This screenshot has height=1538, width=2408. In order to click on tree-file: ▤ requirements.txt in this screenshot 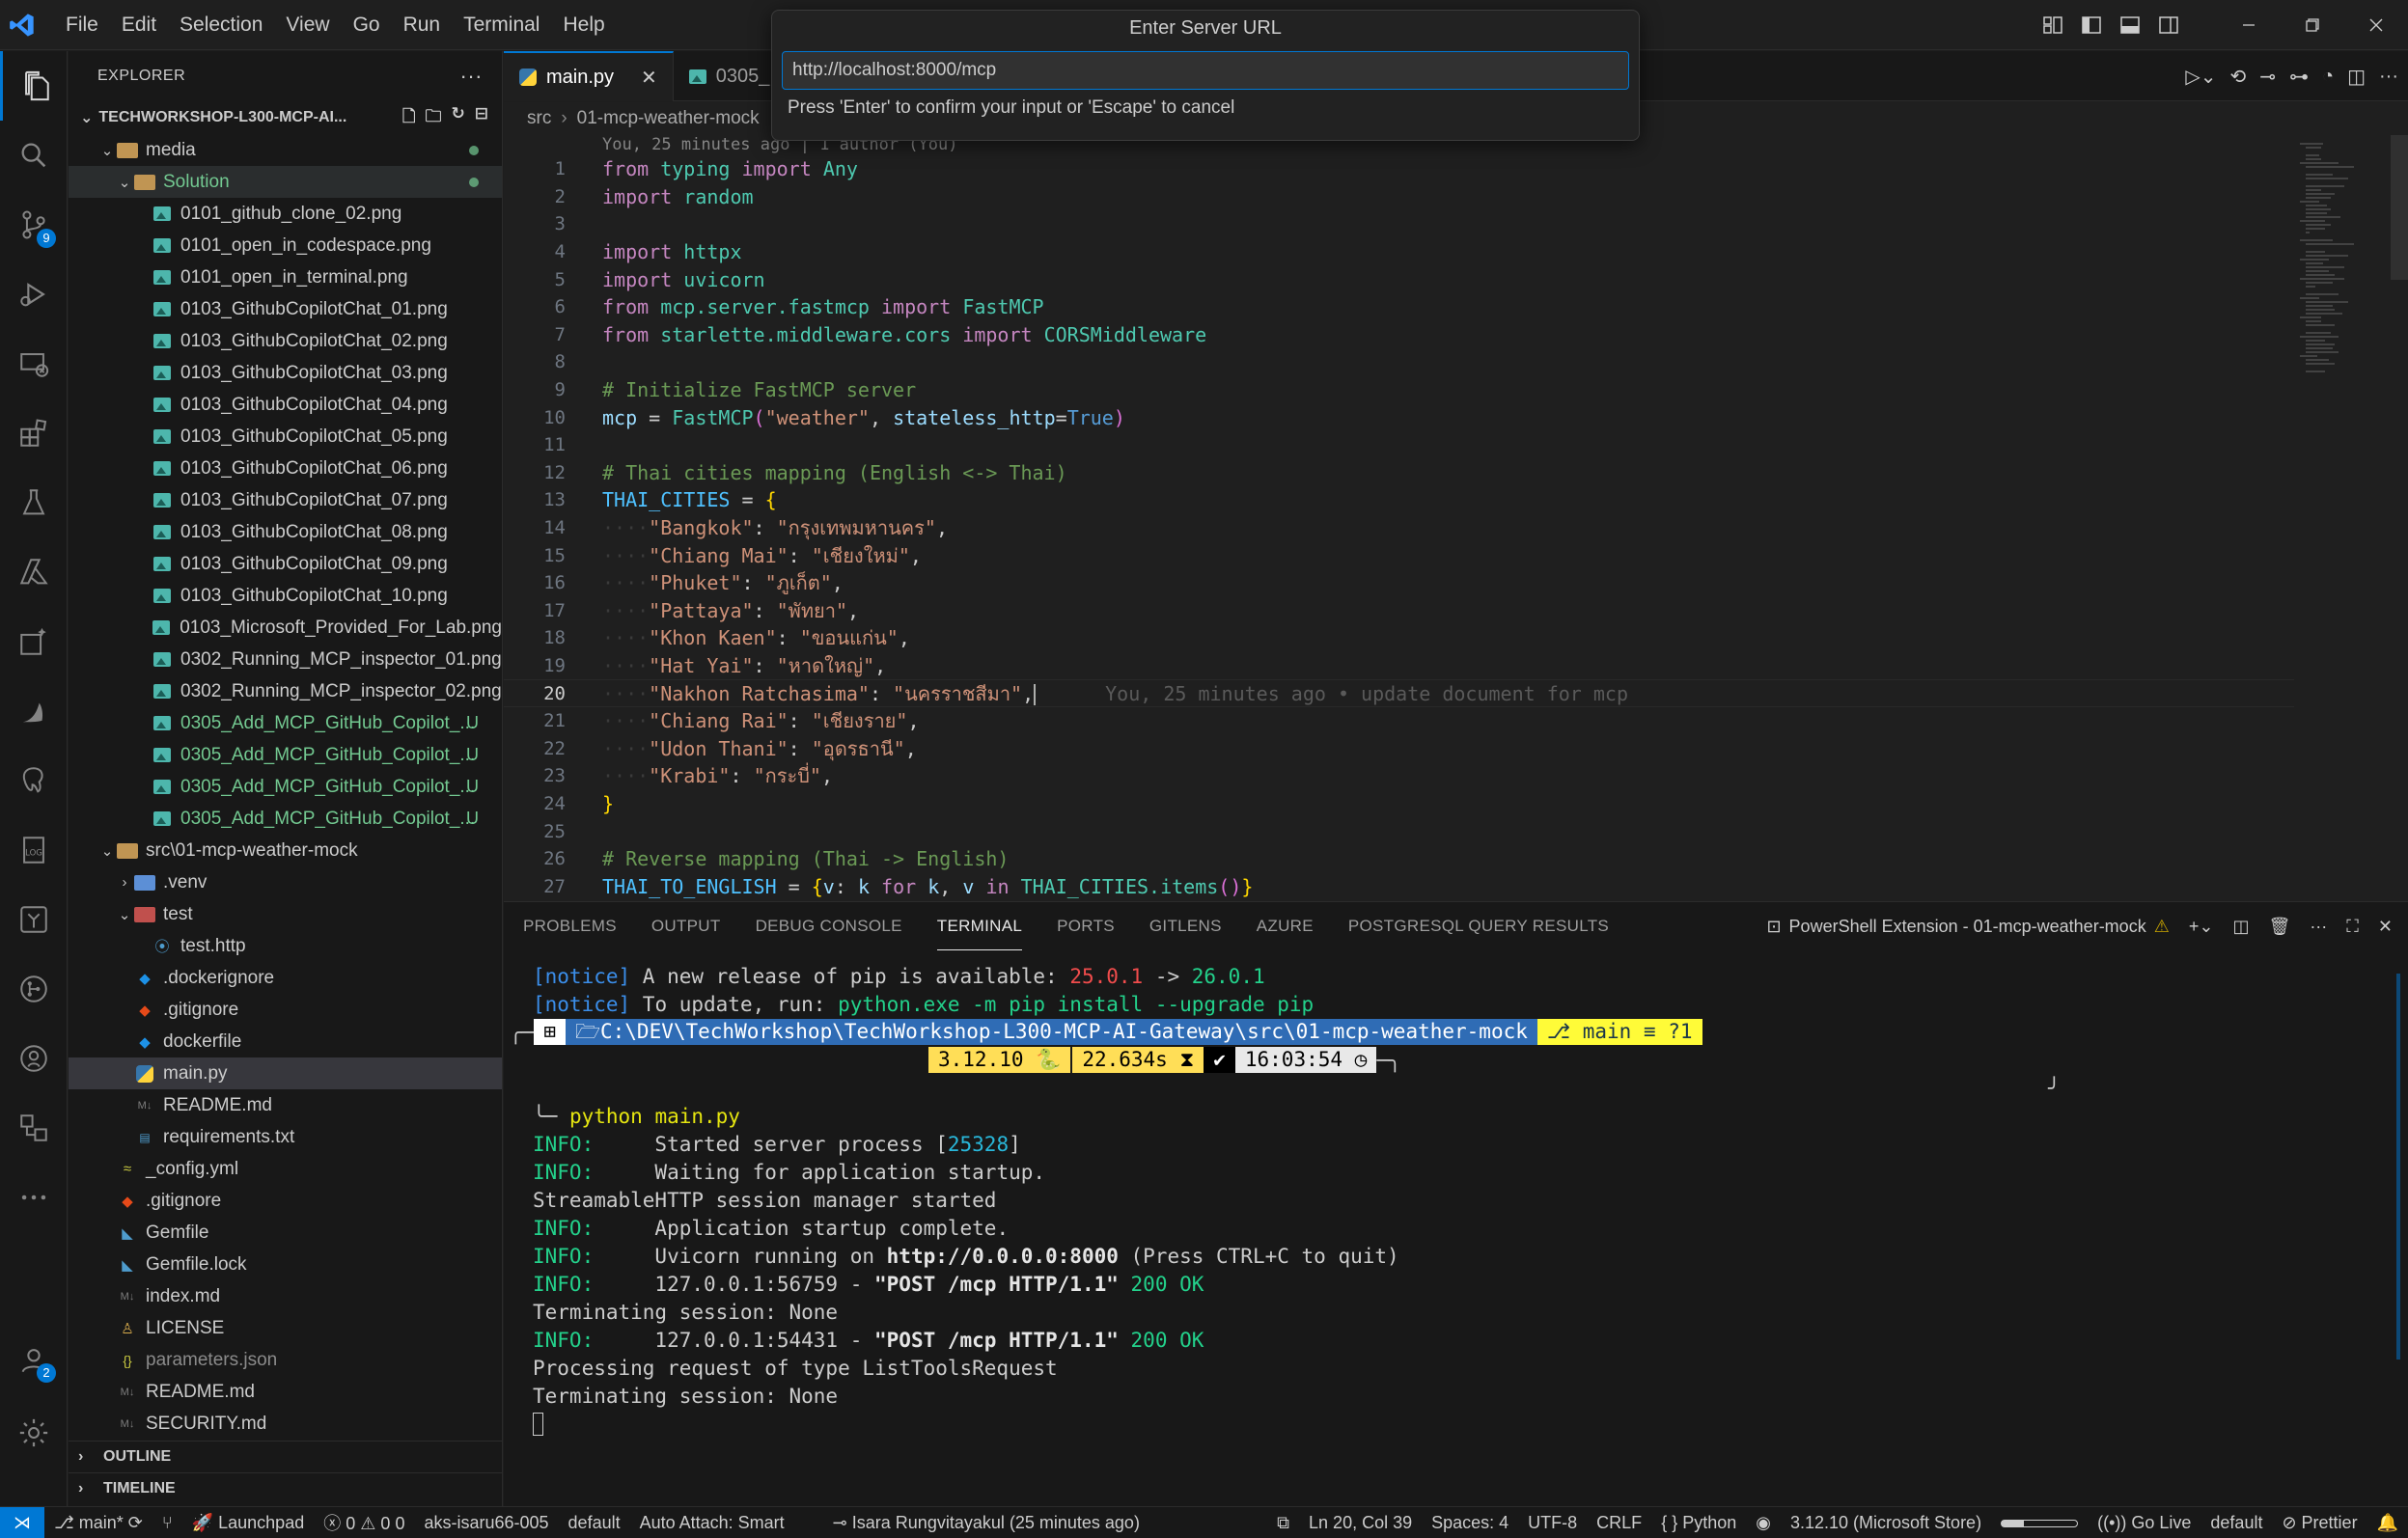, I will do `click(285, 1137)`.